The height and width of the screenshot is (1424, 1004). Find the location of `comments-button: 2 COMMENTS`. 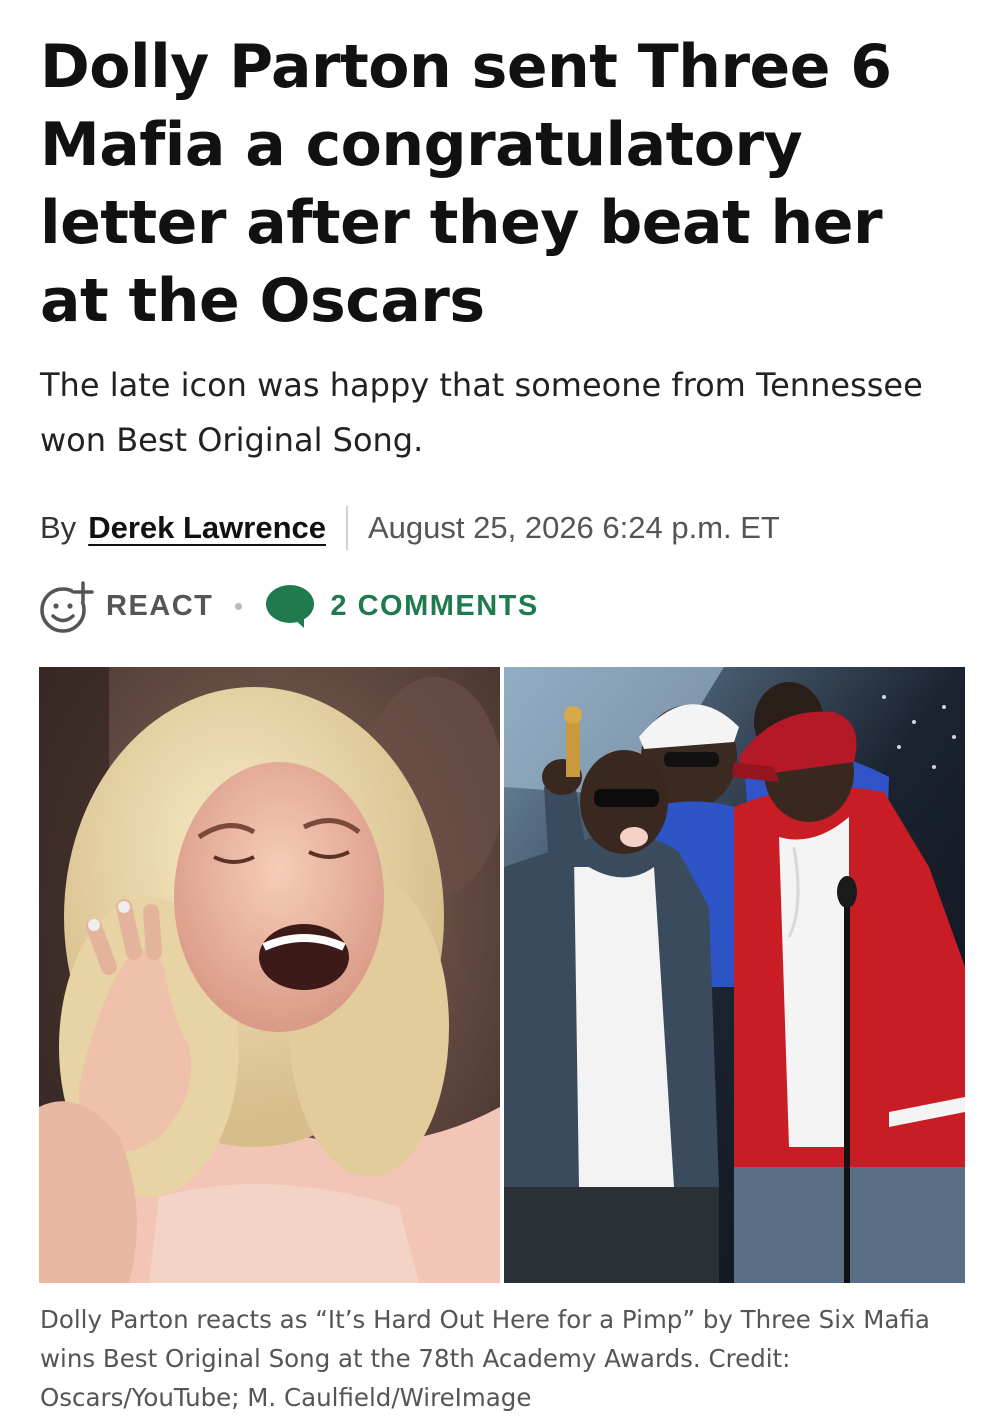

comments-button: 2 COMMENTS is located at coordinates (401, 606).